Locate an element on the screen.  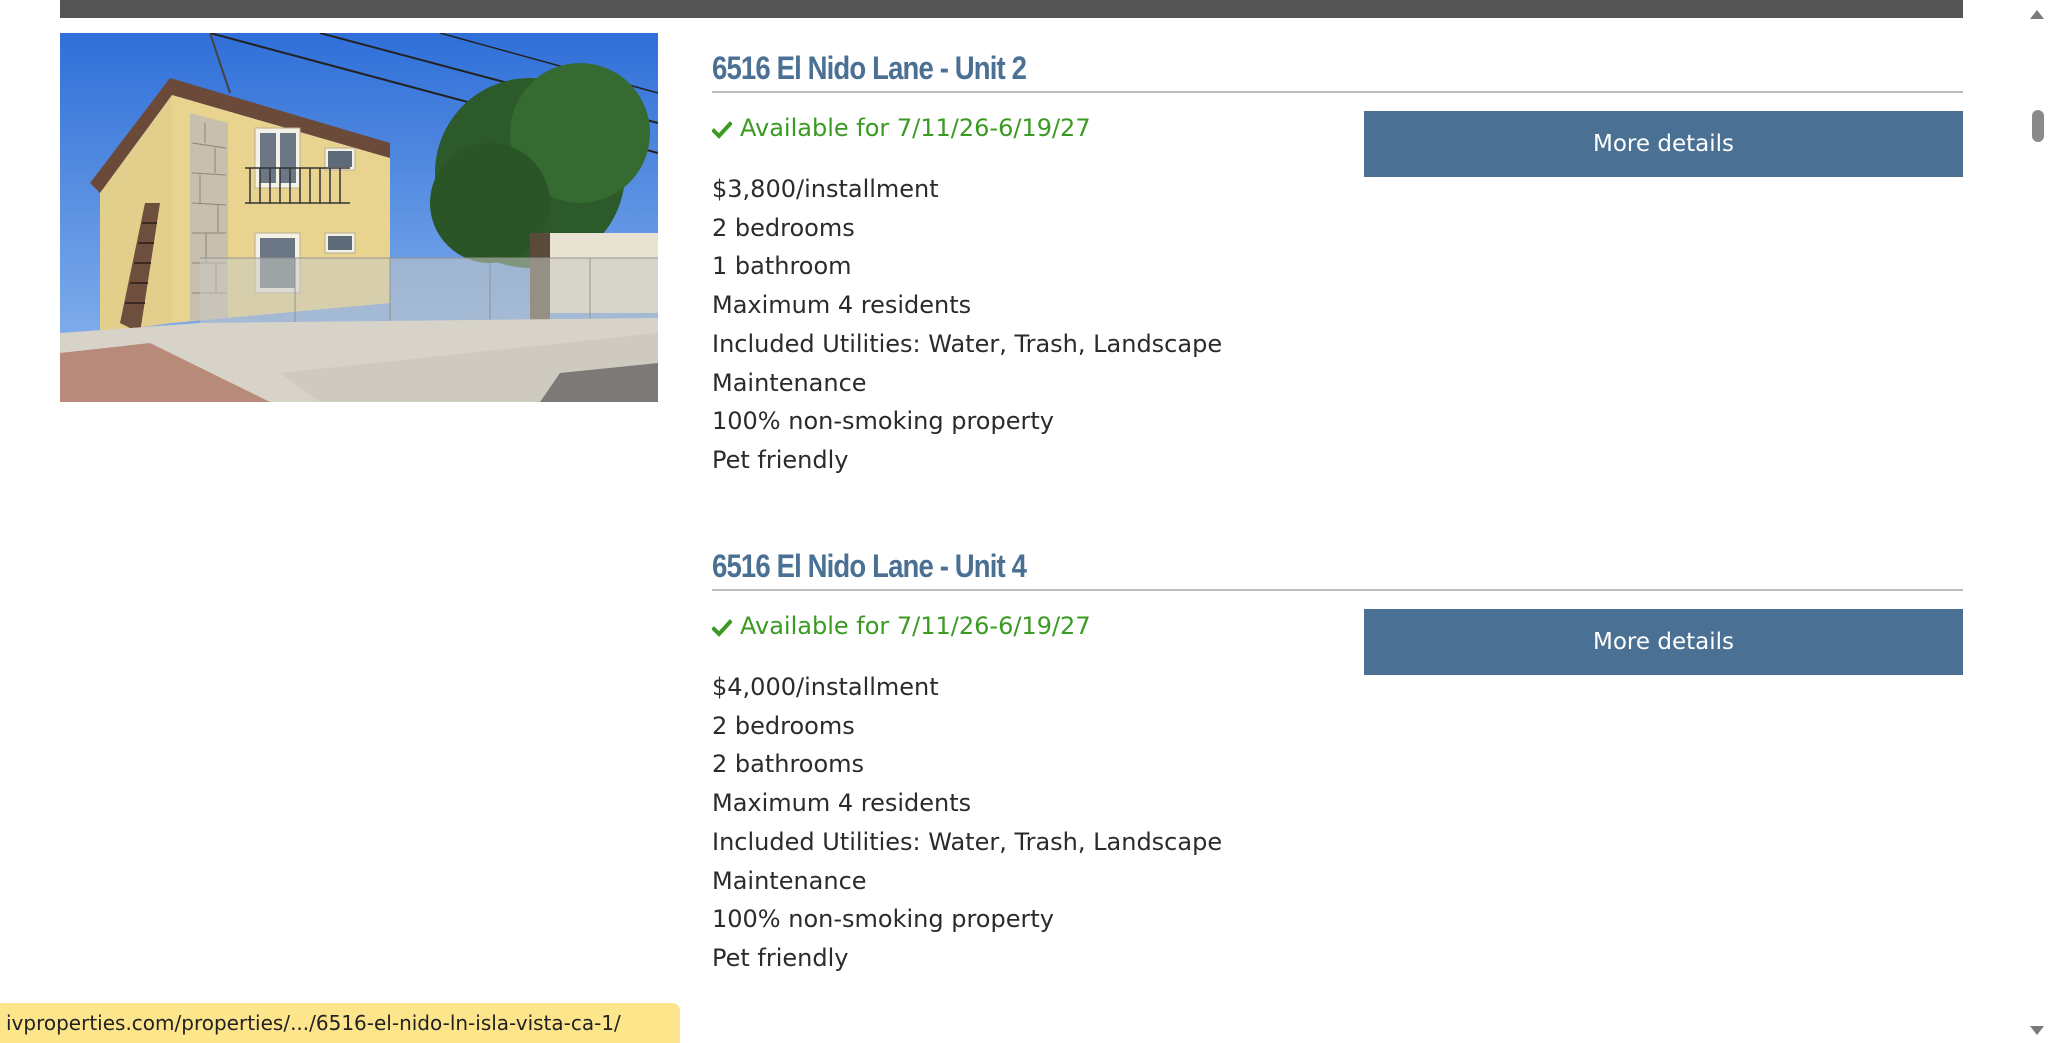
chevron-up-icon is located at coordinates (2037, 14).